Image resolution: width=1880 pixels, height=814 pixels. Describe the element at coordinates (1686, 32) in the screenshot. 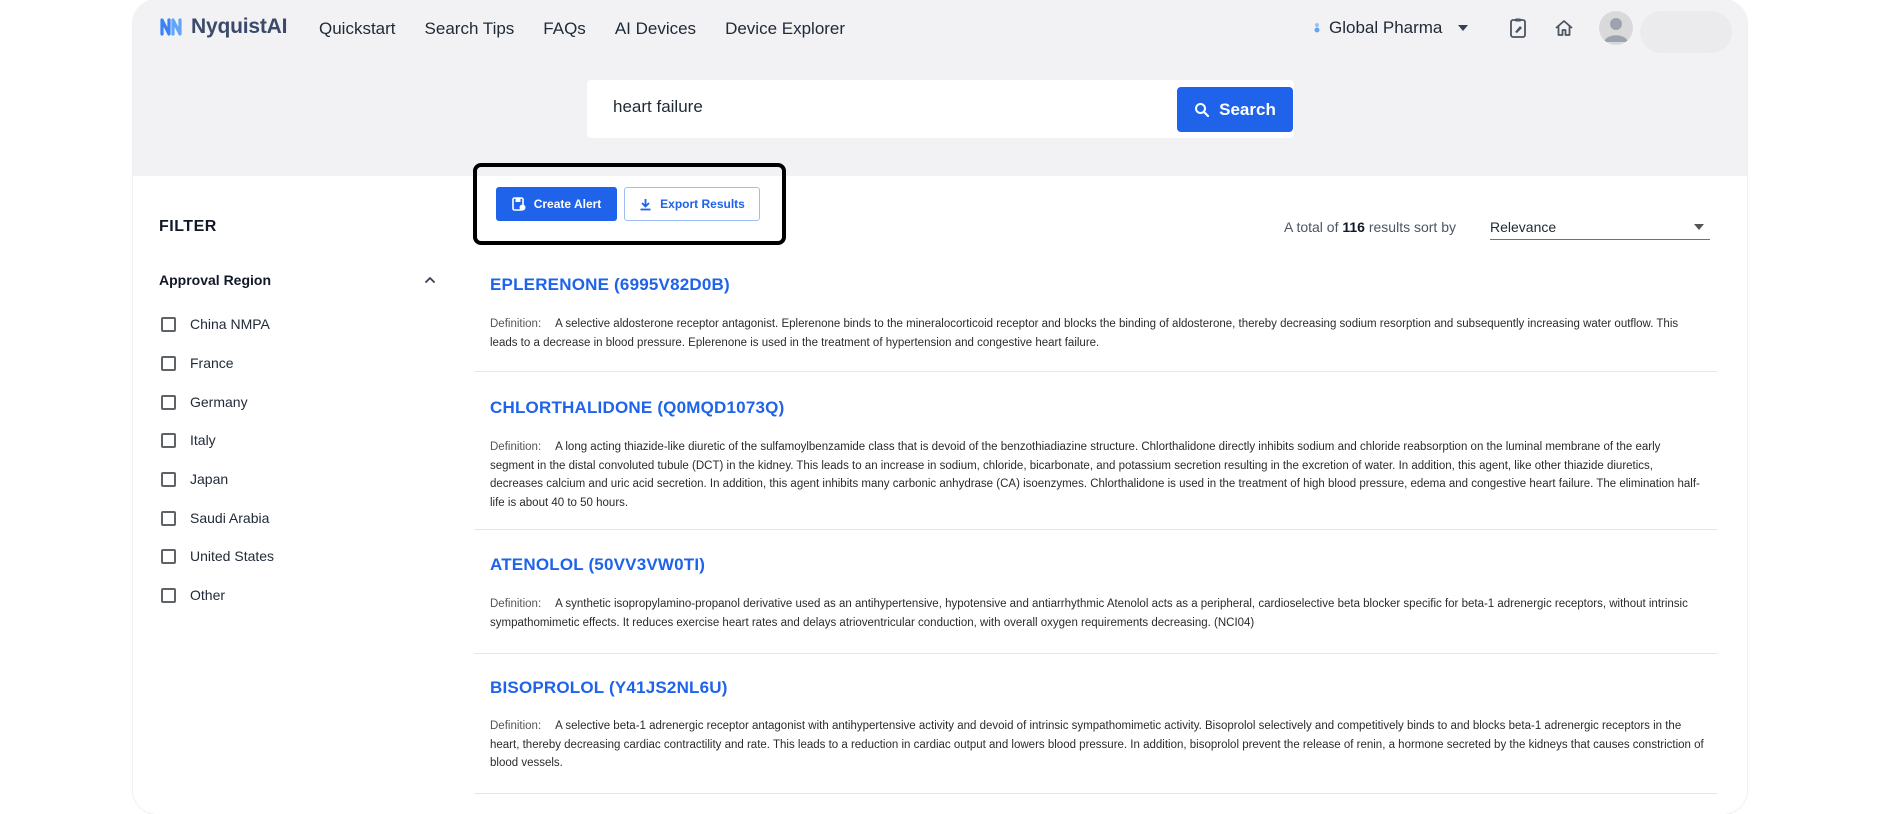

I see `user-name-redacted` at that location.